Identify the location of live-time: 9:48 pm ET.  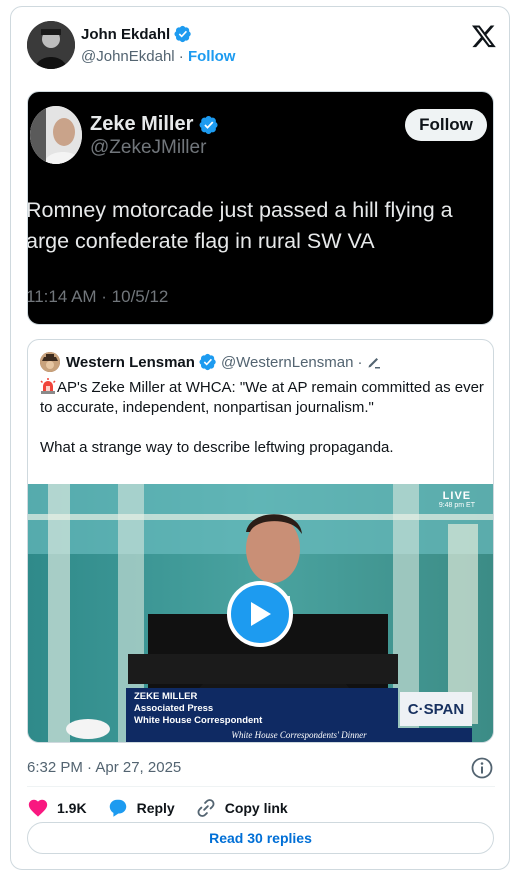
(456, 505).